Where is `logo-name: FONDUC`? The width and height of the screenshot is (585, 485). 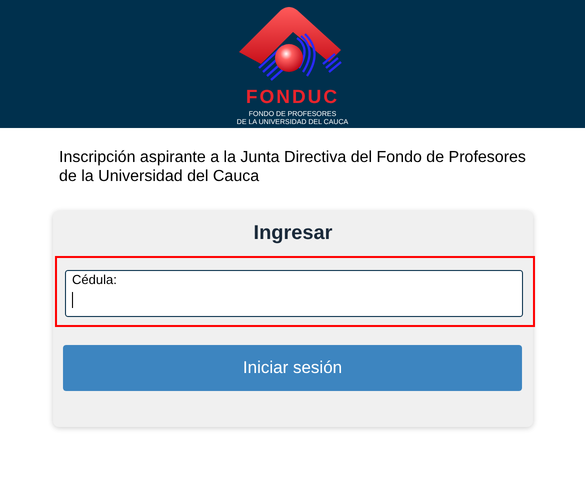 logo-name: FONDUC is located at coordinates (293, 98).